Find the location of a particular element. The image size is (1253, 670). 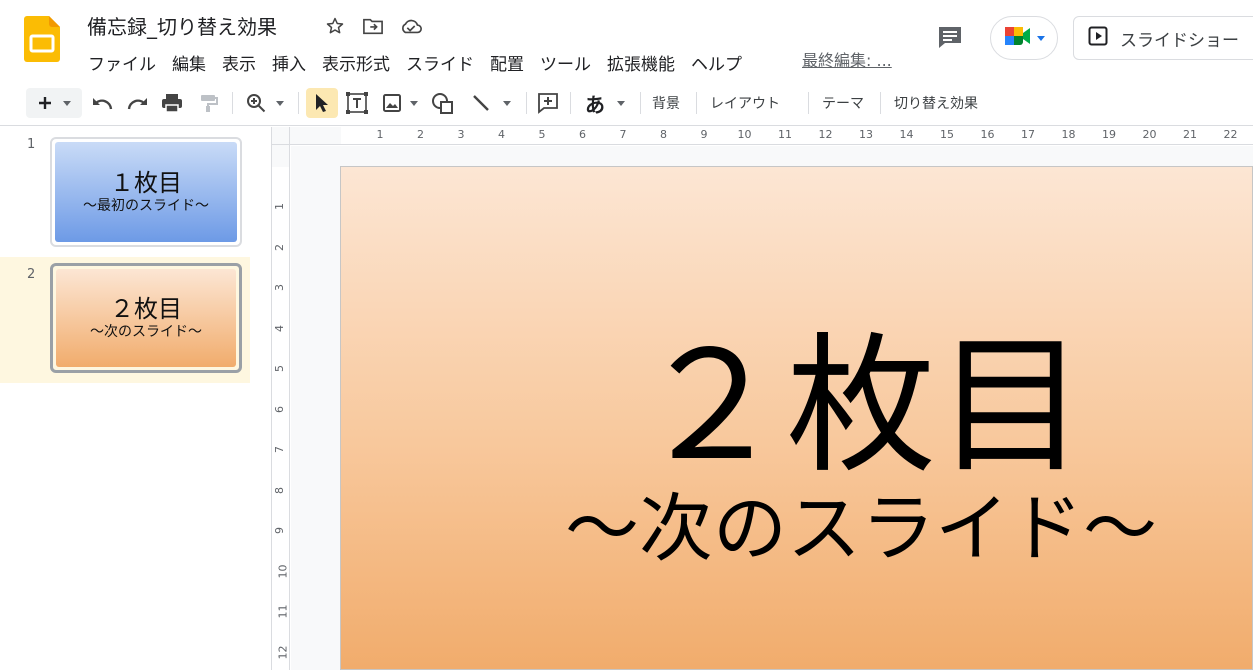

ruler-number: 22 is located at coordinates (1230, 134).